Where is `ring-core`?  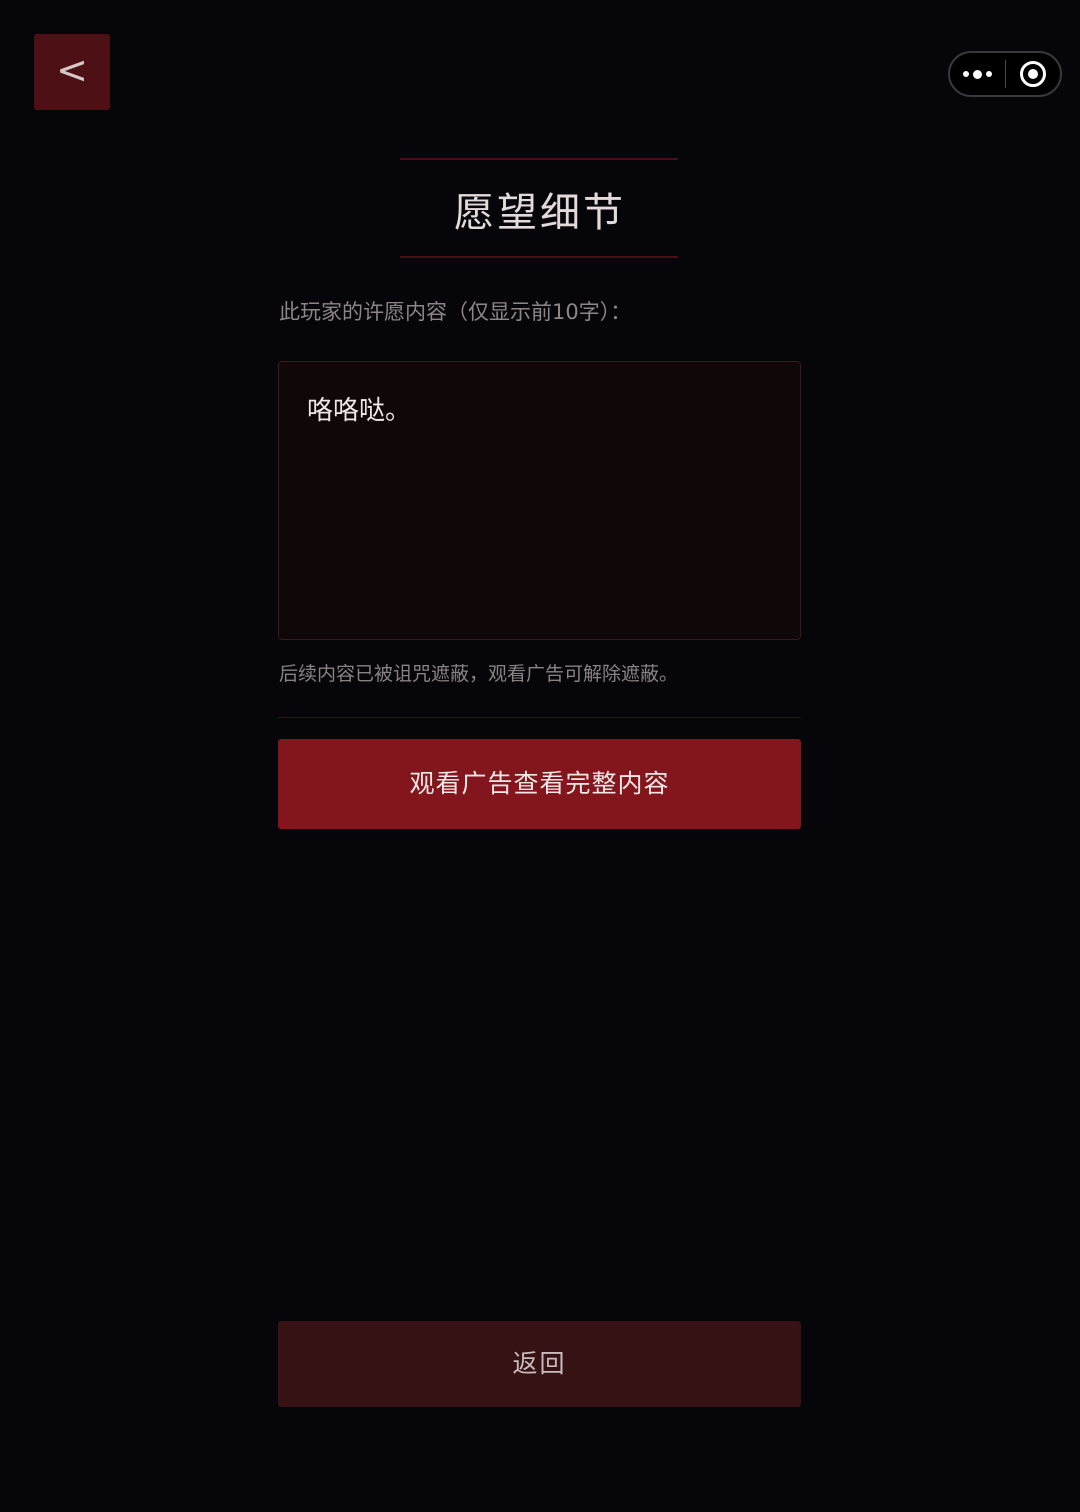 ring-core is located at coordinates (1032, 74).